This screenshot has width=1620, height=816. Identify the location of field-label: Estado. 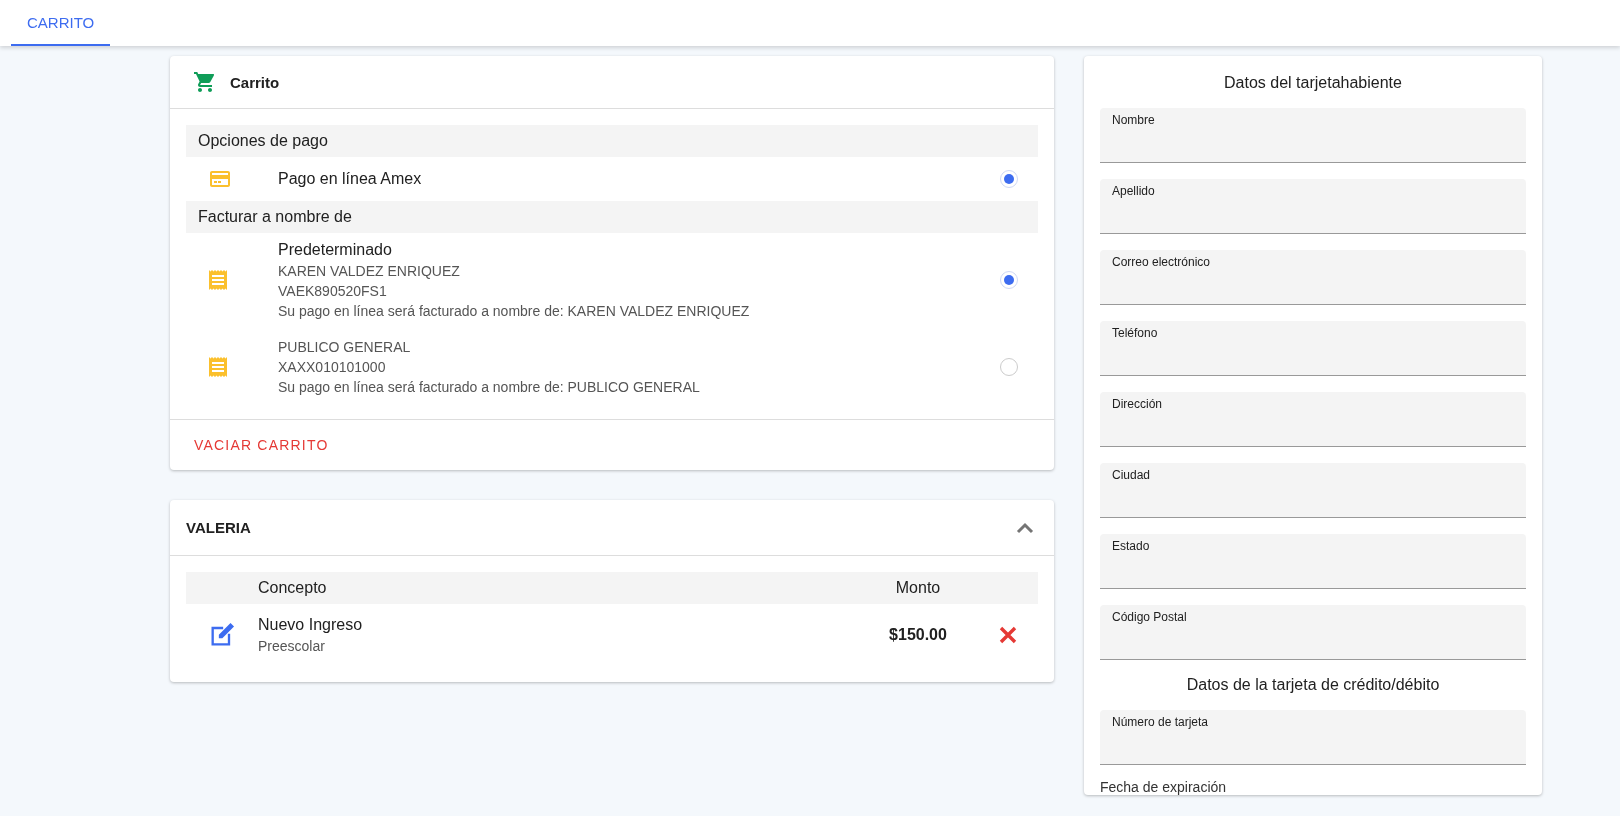
(1131, 546).